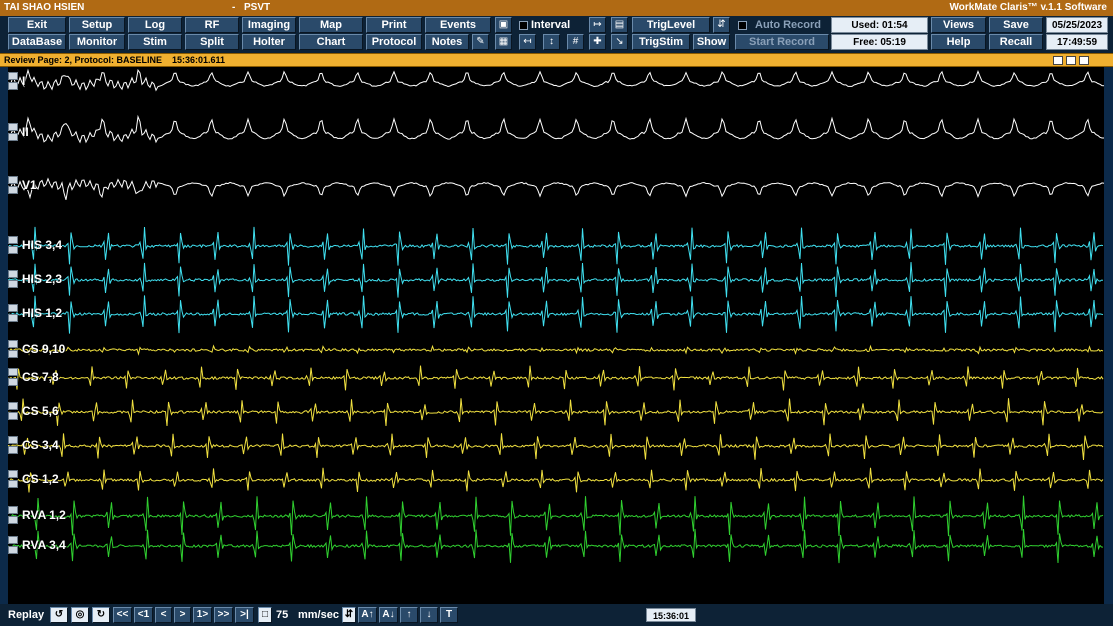 This screenshot has width=1113, height=626. Describe the element at coordinates (1058, 60) in the screenshot. I see `restore-window-icon` at that location.